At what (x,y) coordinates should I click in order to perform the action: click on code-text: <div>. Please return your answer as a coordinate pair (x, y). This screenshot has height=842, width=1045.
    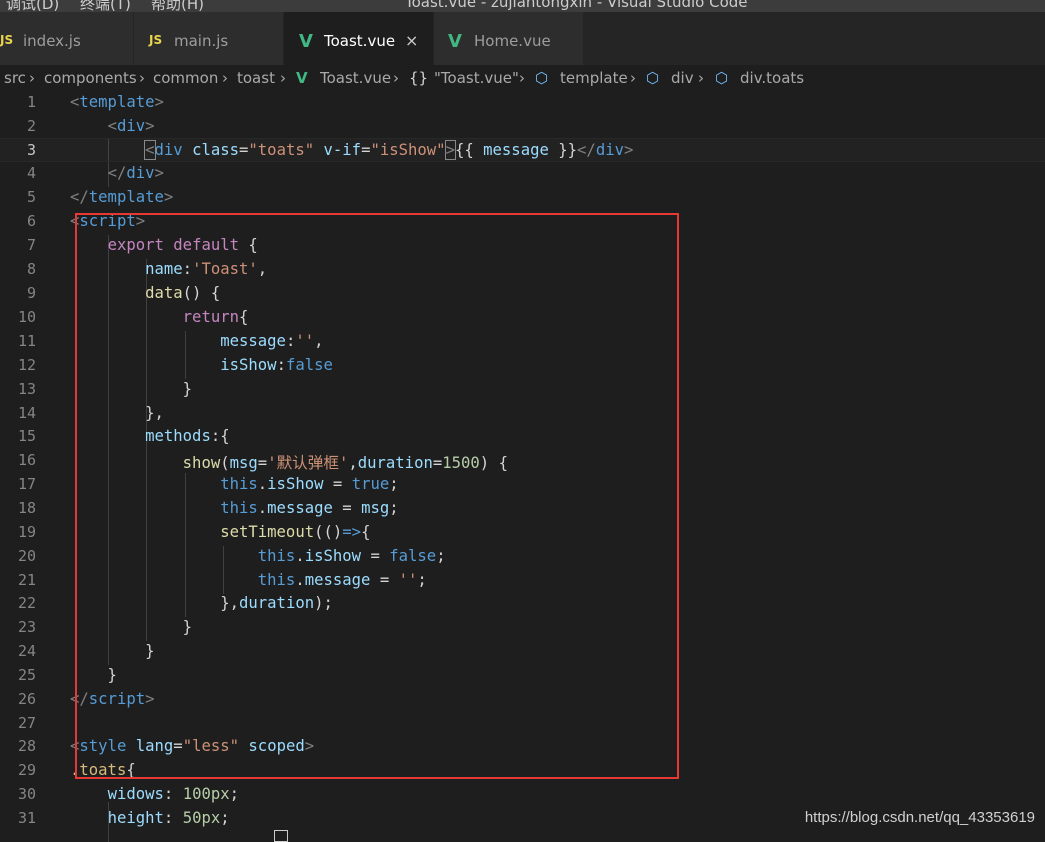
    Looking at the image, I should click on (131, 126).